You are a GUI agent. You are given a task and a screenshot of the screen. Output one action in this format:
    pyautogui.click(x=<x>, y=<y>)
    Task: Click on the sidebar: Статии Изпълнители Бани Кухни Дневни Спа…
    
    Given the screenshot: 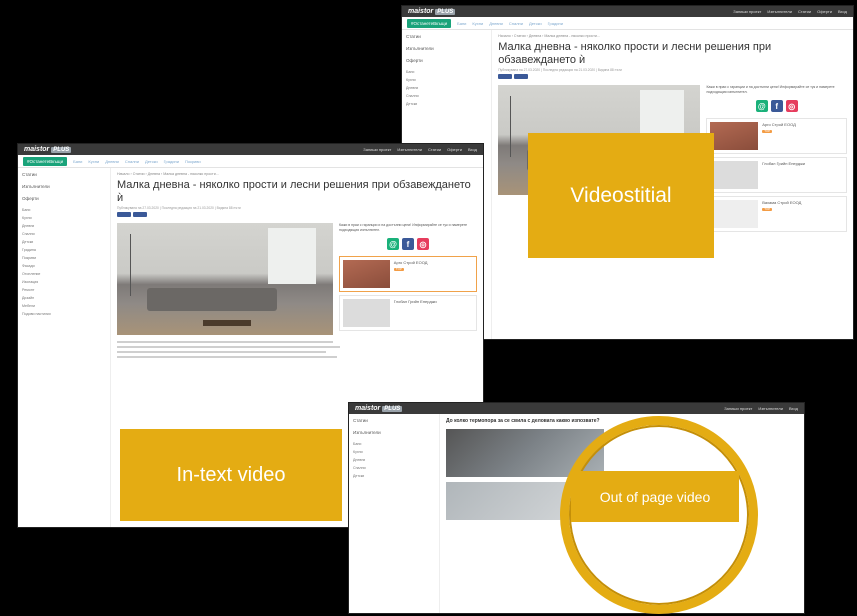 What is the action you would take?
    pyautogui.click(x=394, y=513)
    